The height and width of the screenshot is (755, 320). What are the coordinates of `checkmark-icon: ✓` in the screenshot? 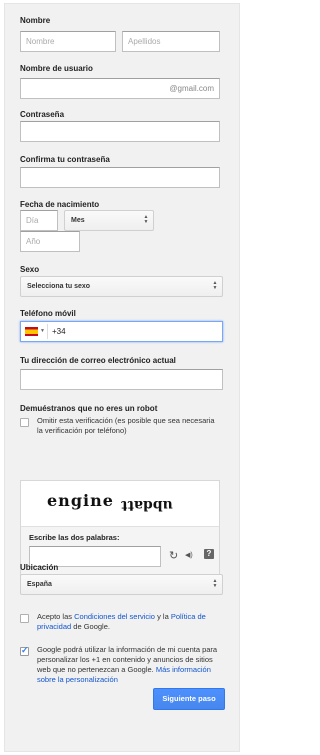 It's located at (25, 650).